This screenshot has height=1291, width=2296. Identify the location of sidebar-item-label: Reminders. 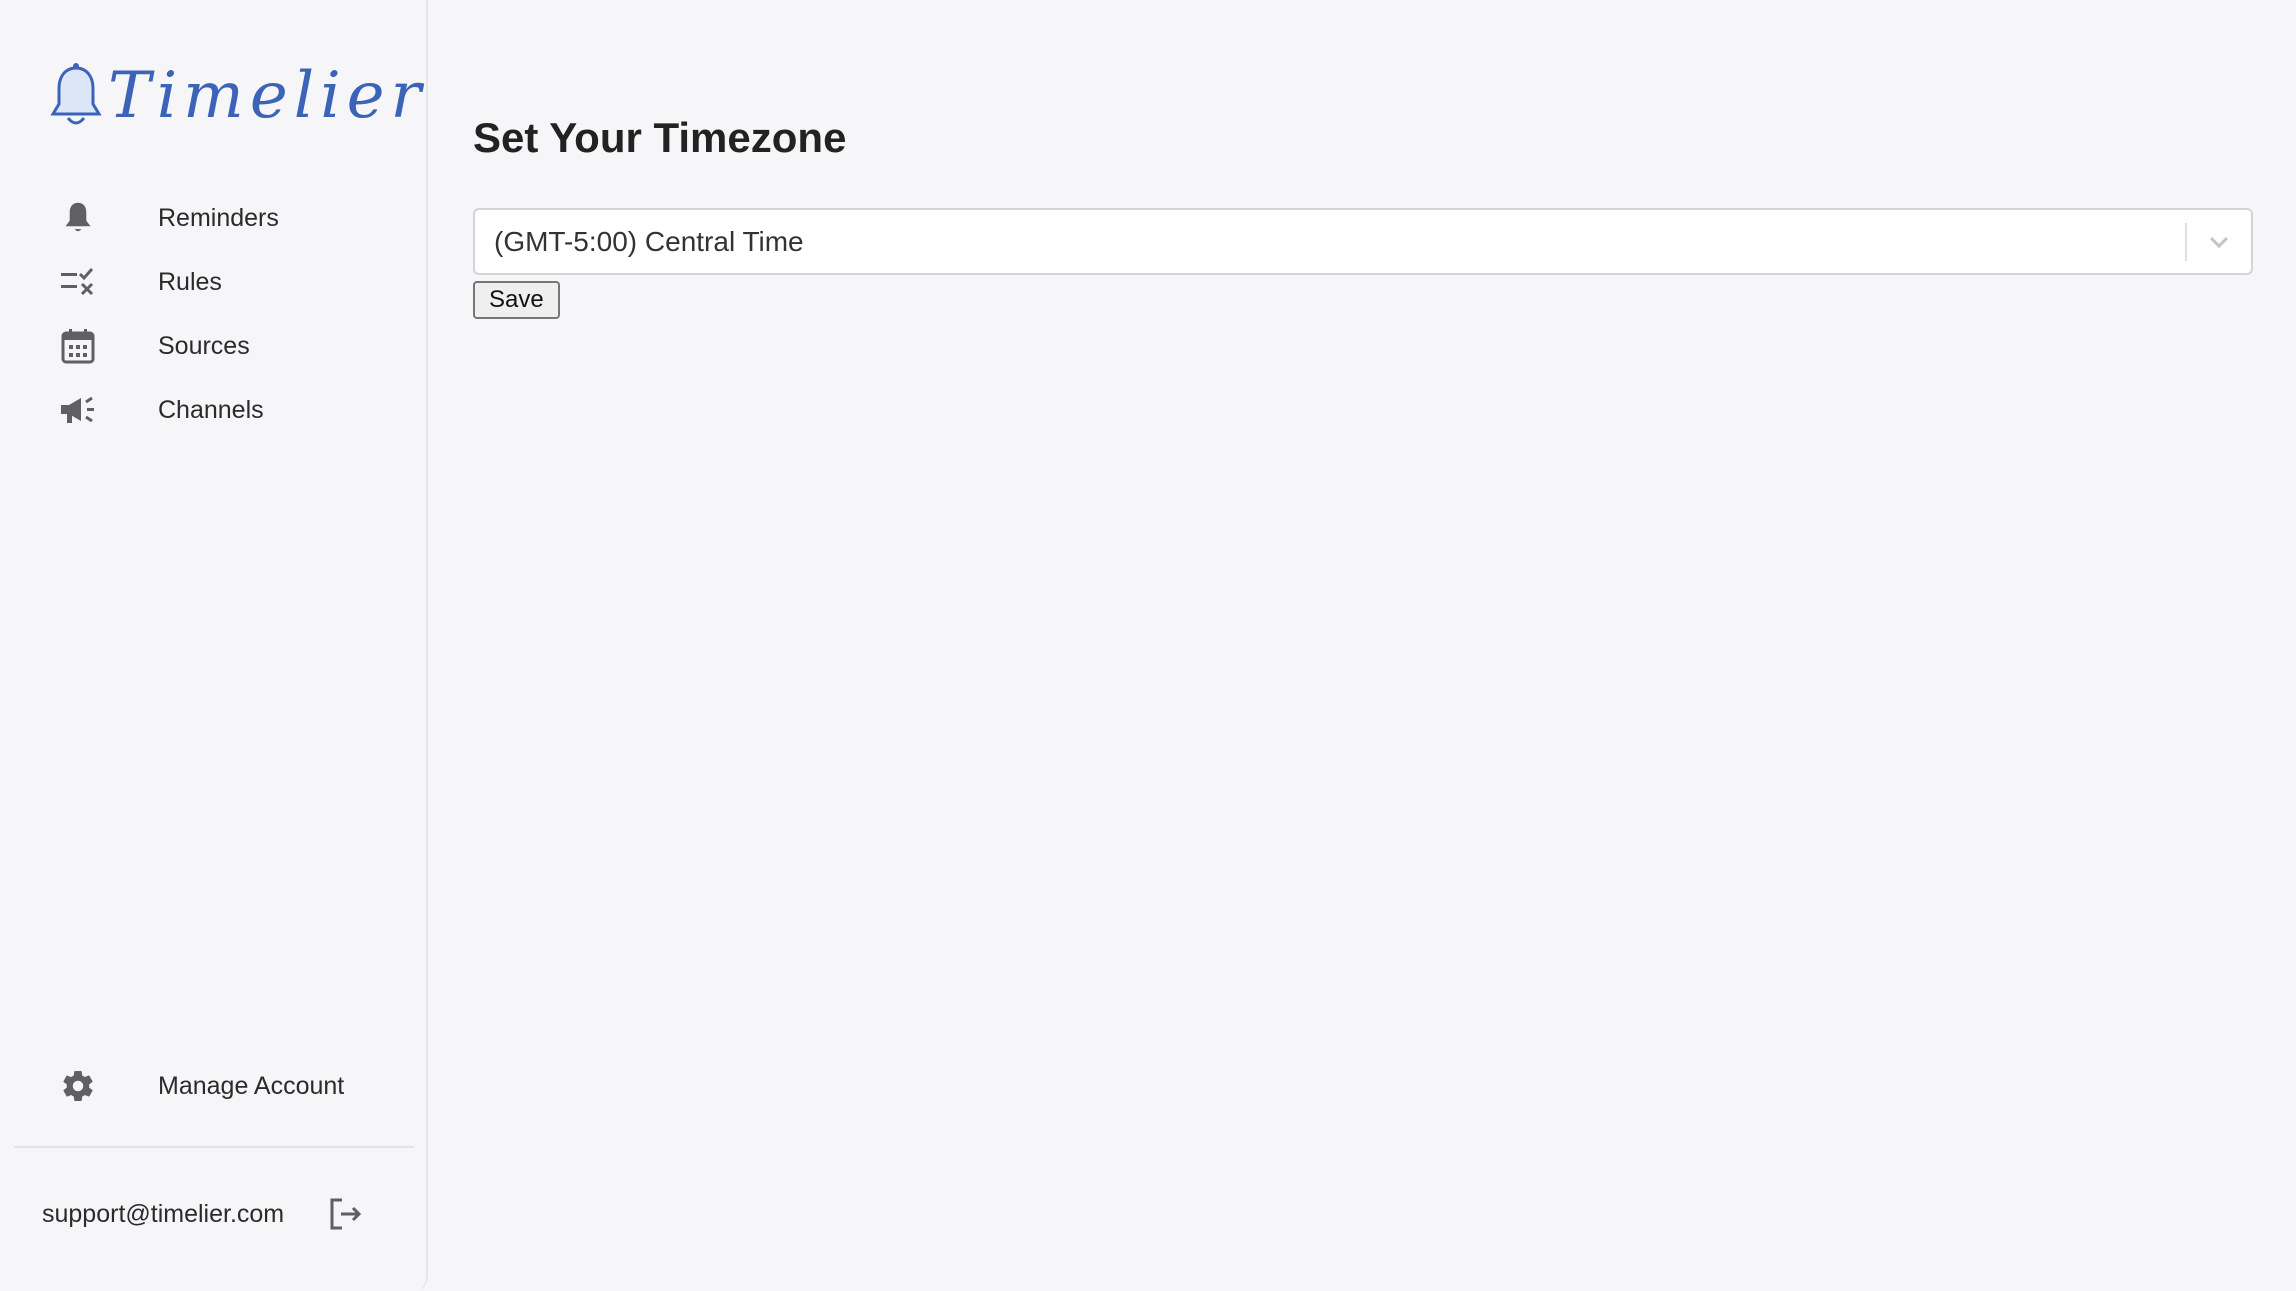
(218, 217).